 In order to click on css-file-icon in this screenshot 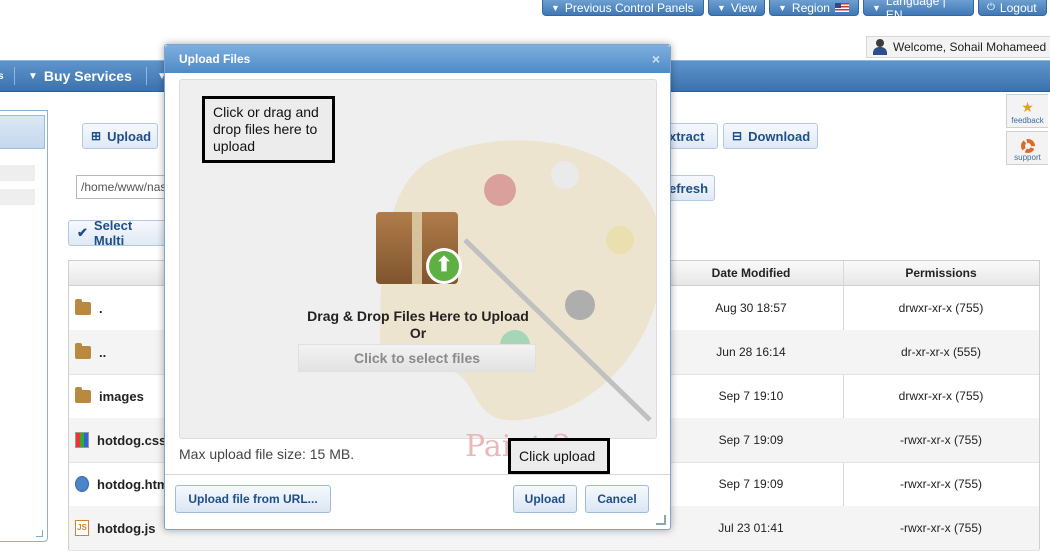, I will do `click(82, 440)`.